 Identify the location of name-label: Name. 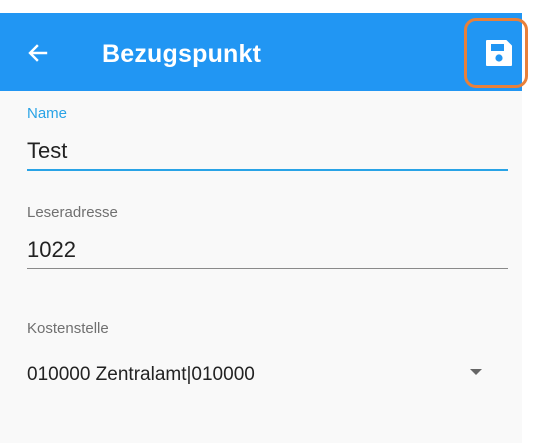
(47, 113).